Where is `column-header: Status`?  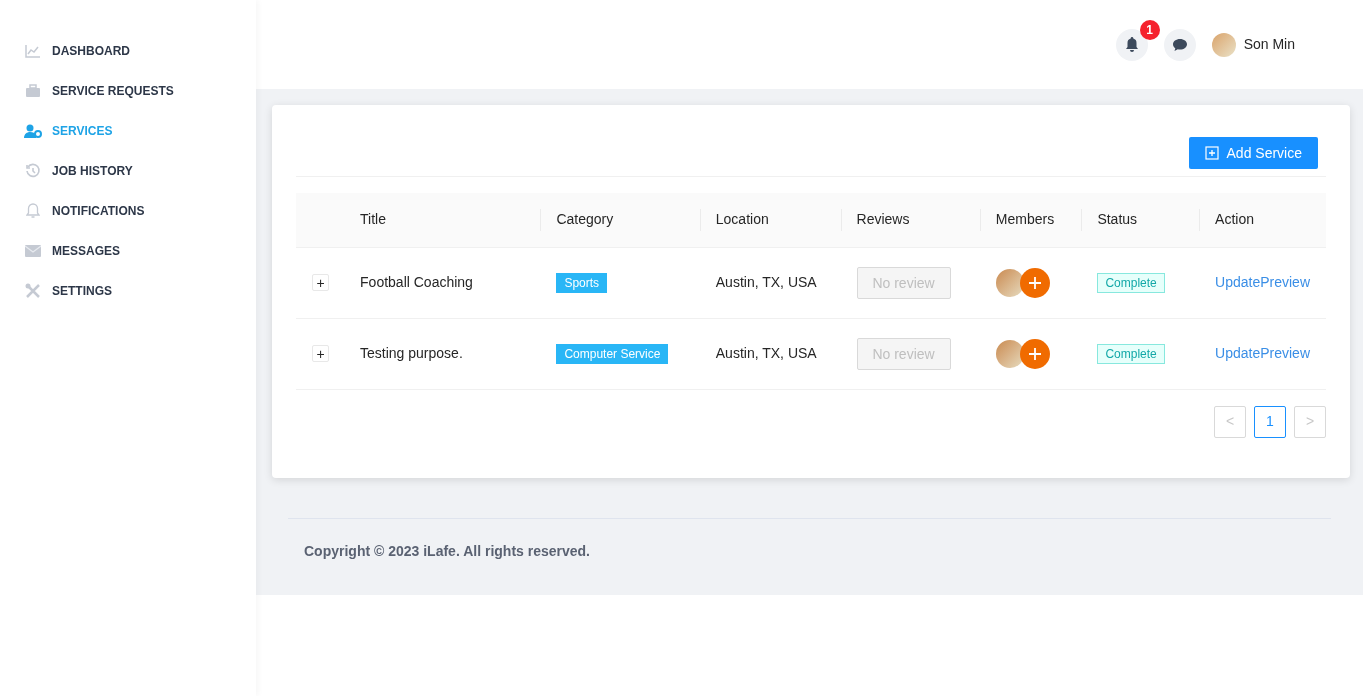 column-header: Status is located at coordinates (1117, 219).